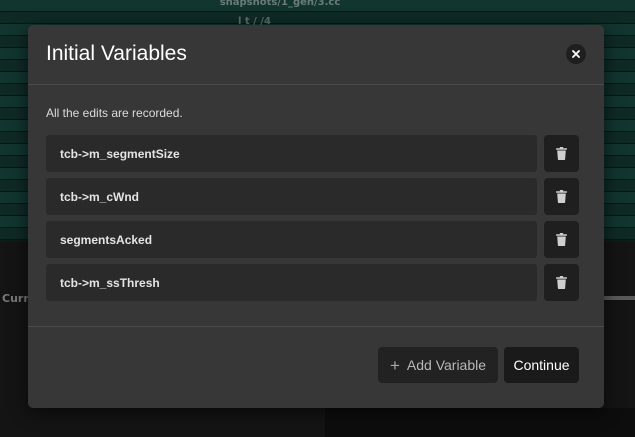 The height and width of the screenshot is (437, 635). Describe the element at coordinates (291, 153) in the screenshot. I see `variable-field: tcb->m_segmentSize` at that location.